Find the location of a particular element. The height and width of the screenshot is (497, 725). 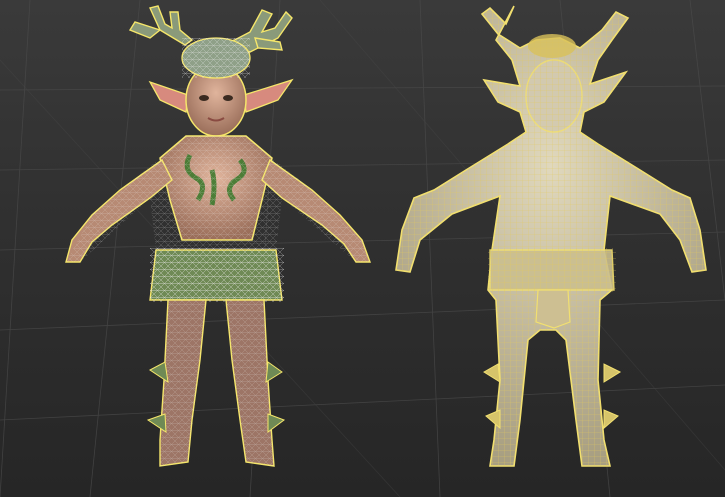

right-model-crown is located at coordinates (552, 46).